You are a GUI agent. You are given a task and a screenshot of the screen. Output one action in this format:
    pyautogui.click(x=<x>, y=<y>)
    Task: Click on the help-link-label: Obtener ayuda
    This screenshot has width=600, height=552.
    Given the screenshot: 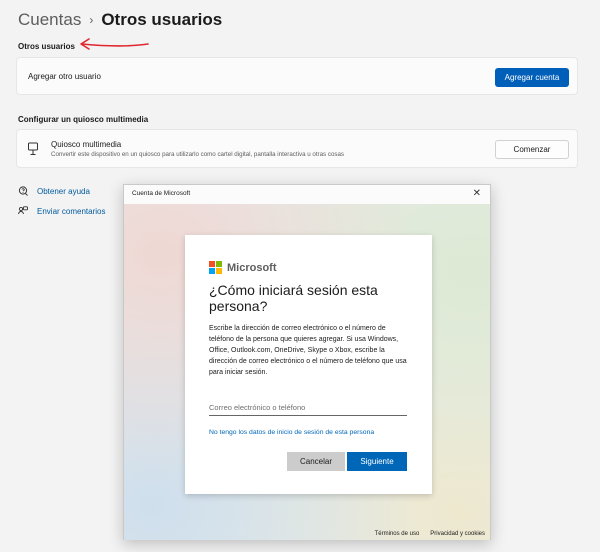 What is the action you would take?
    pyautogui.click(x=63, y=191)
    